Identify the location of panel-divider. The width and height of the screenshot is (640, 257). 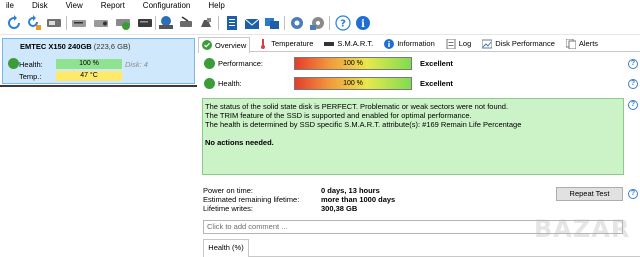
(98, 86).